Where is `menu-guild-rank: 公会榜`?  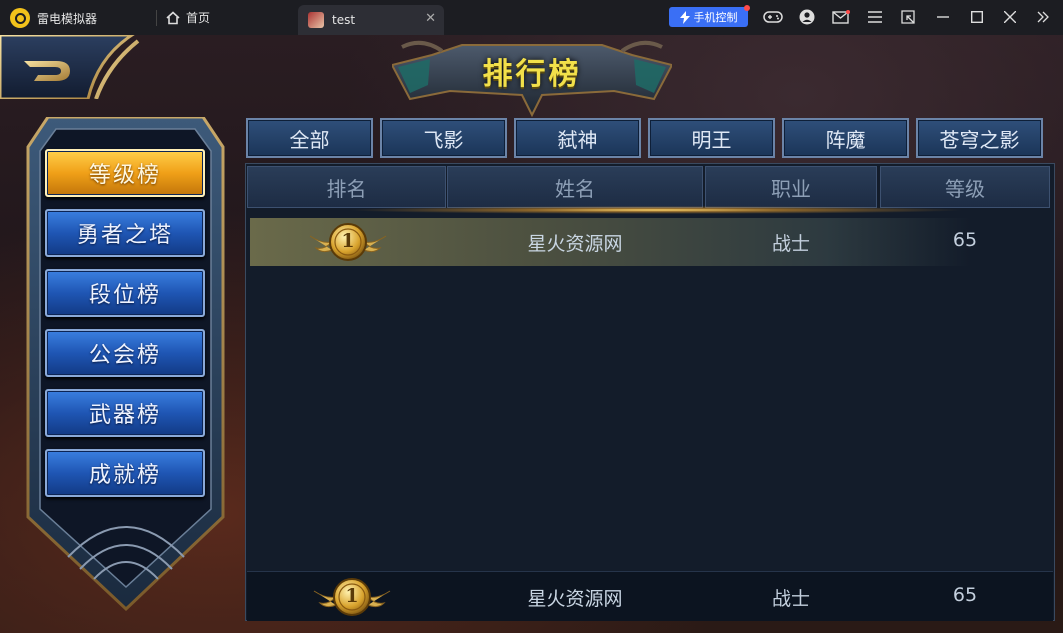 menu-guild-rank: 公会榜 is located at coordinates (125, 353).